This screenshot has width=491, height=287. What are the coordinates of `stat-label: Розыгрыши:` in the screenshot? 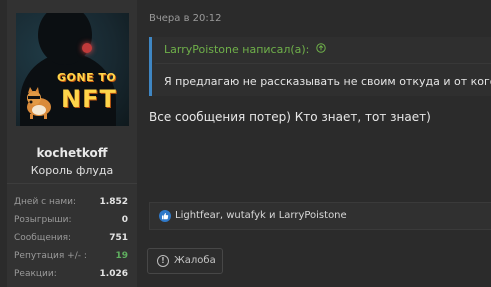 It's located at (43, 220).